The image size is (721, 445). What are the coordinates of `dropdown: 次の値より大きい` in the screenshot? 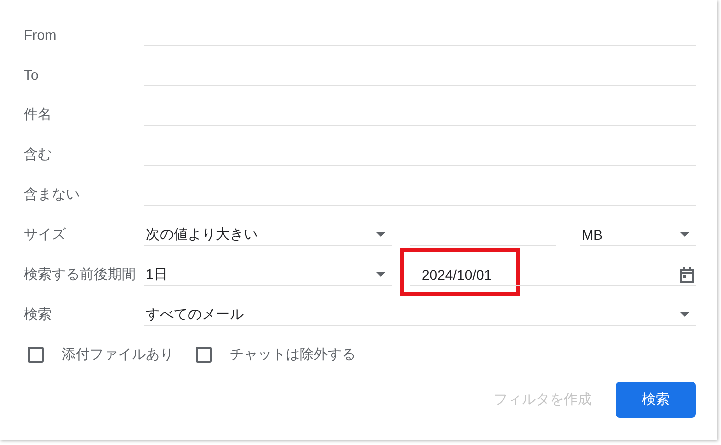 It's located at (268, 235).